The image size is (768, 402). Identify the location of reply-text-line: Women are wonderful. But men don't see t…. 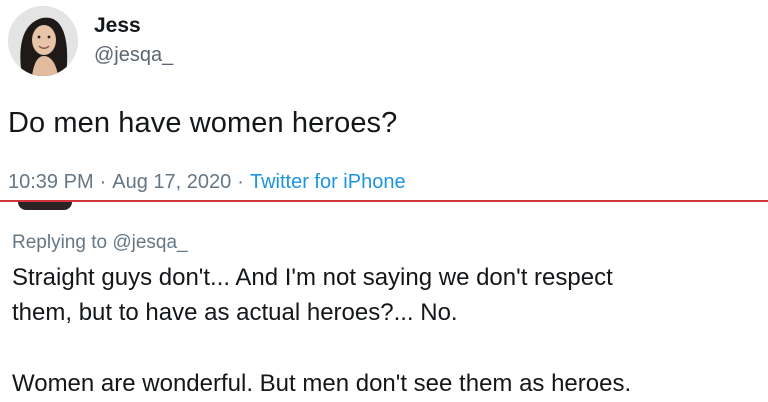
(322, 383).